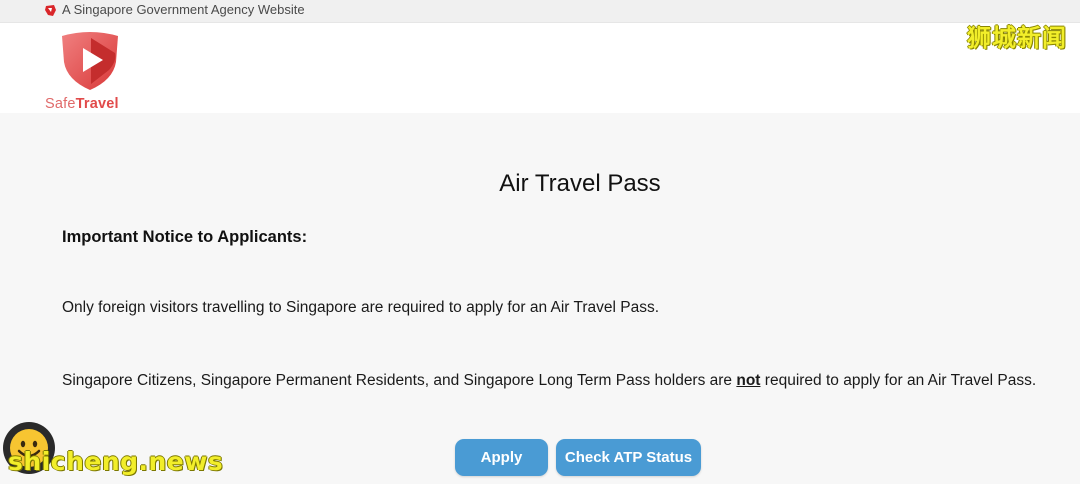  I want to click on logo-word-travel: Travel, so click(97, 104).